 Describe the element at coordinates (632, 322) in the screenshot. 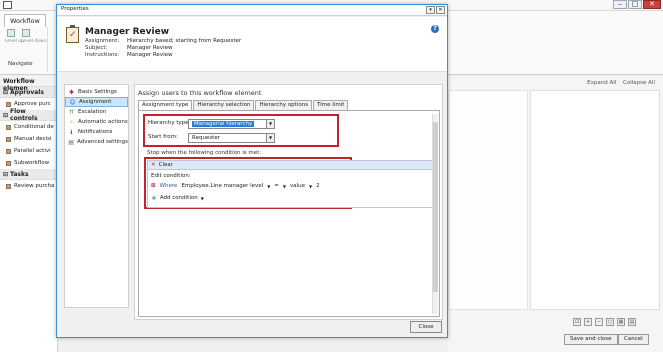

I see `layout-icon: ▤` at that location.